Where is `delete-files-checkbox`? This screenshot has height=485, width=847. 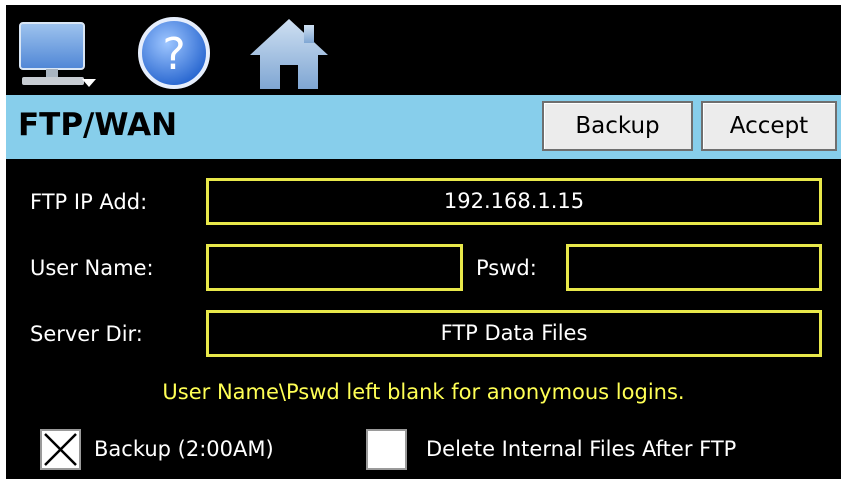
delete-files-checkbox is located at coordinates (386, 449).